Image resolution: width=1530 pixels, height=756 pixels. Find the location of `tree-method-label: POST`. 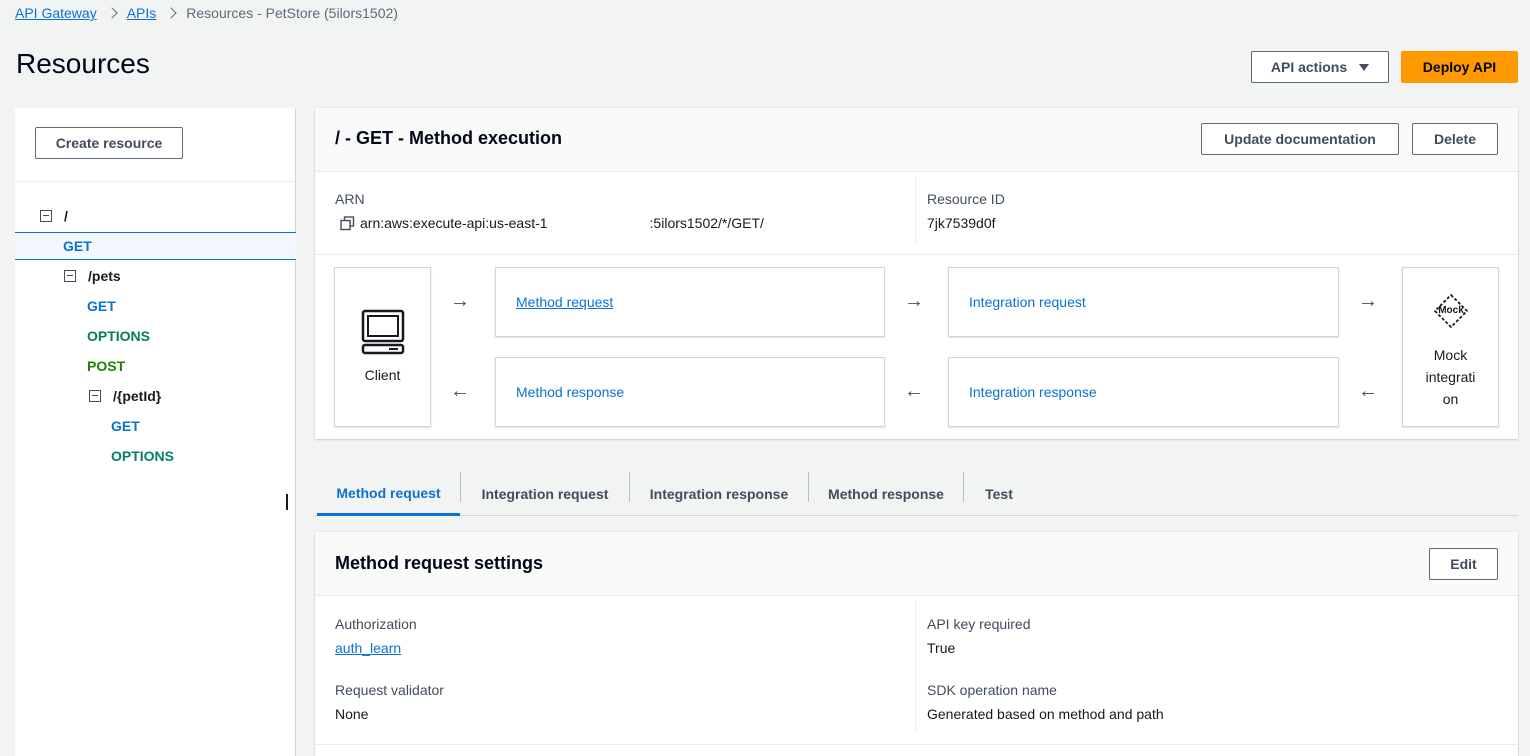

tree-method-label: POST is located at coordinates (106, 366).